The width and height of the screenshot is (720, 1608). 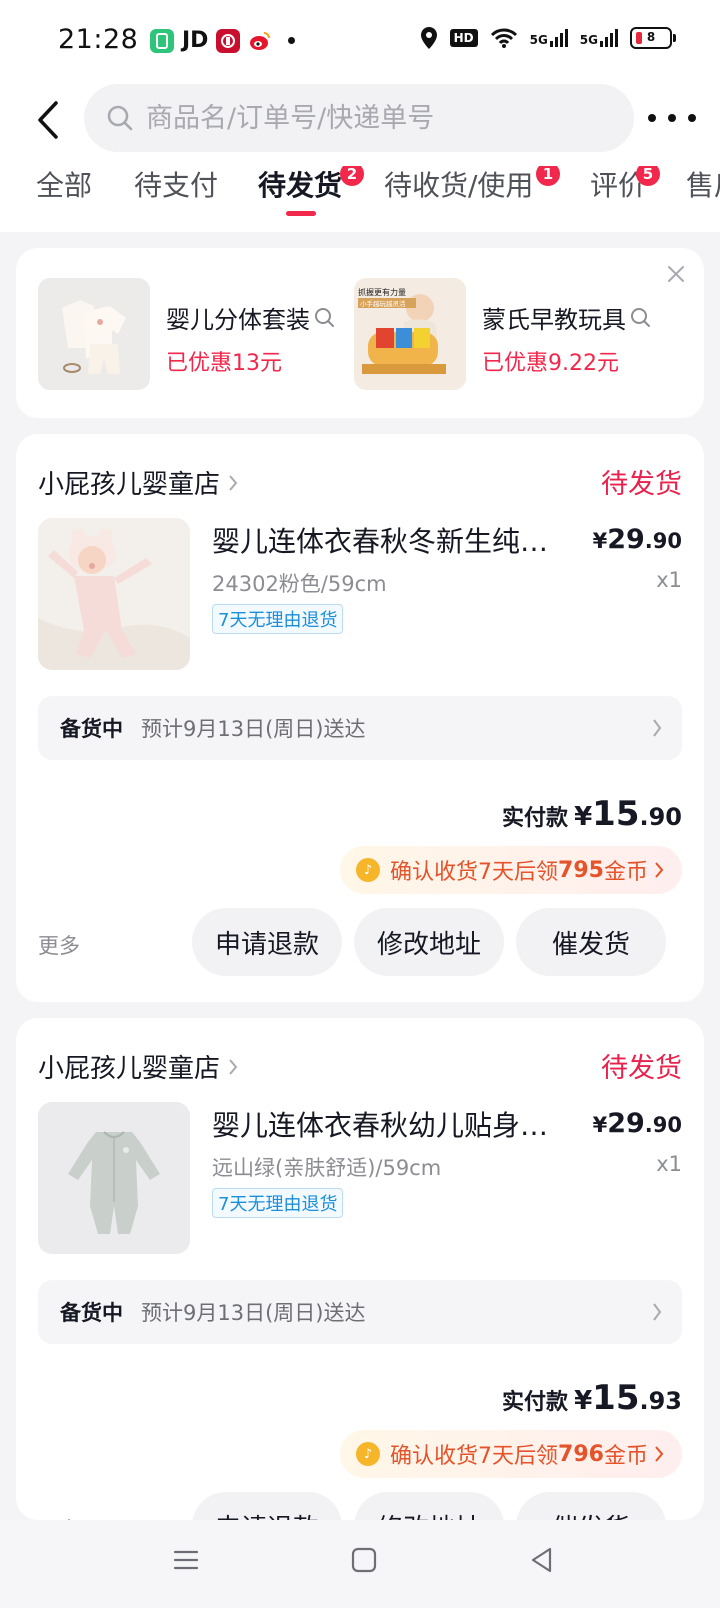 I want to click on more-options-button, so click(x=672, y=118).